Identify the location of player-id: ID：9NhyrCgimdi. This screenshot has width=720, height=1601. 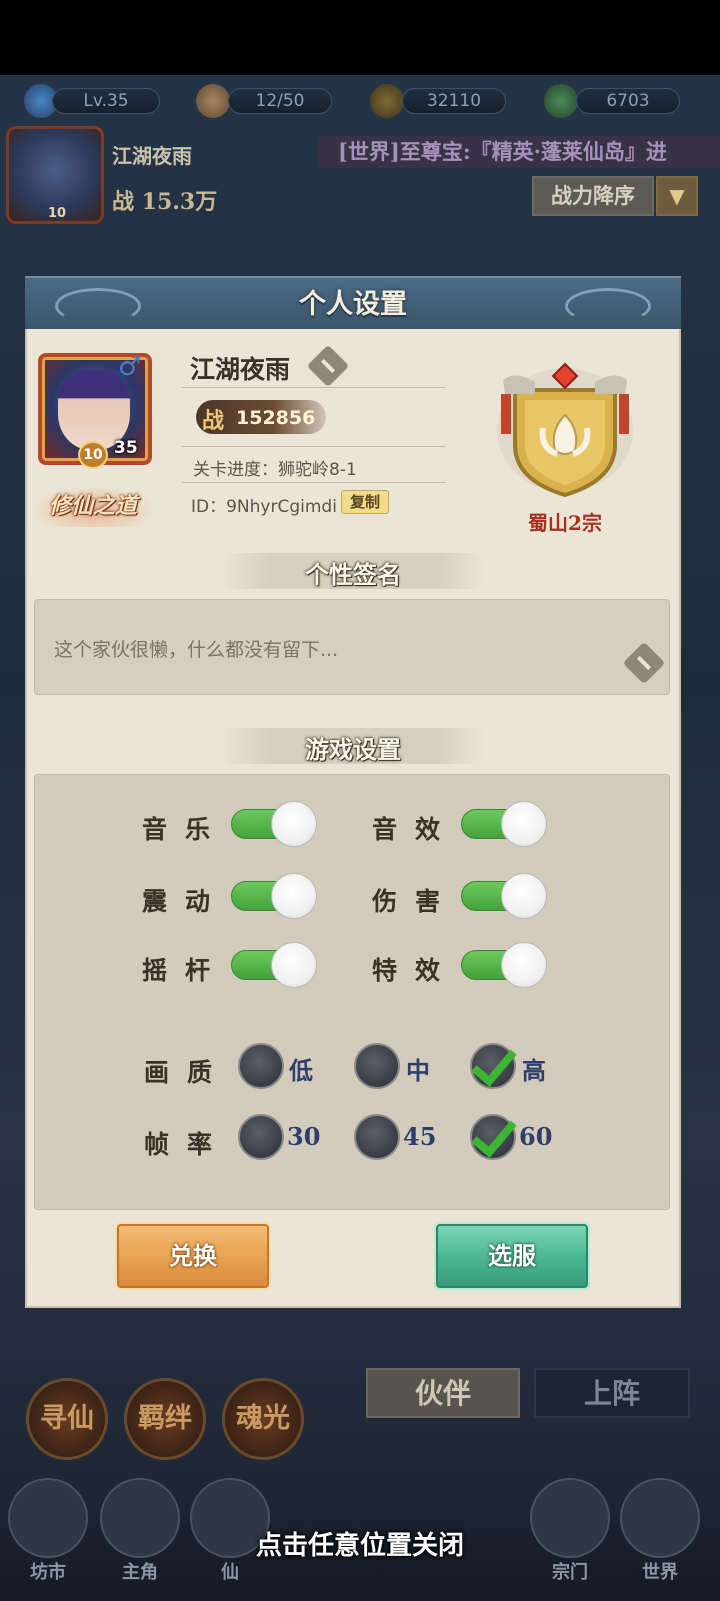
(264, 507).